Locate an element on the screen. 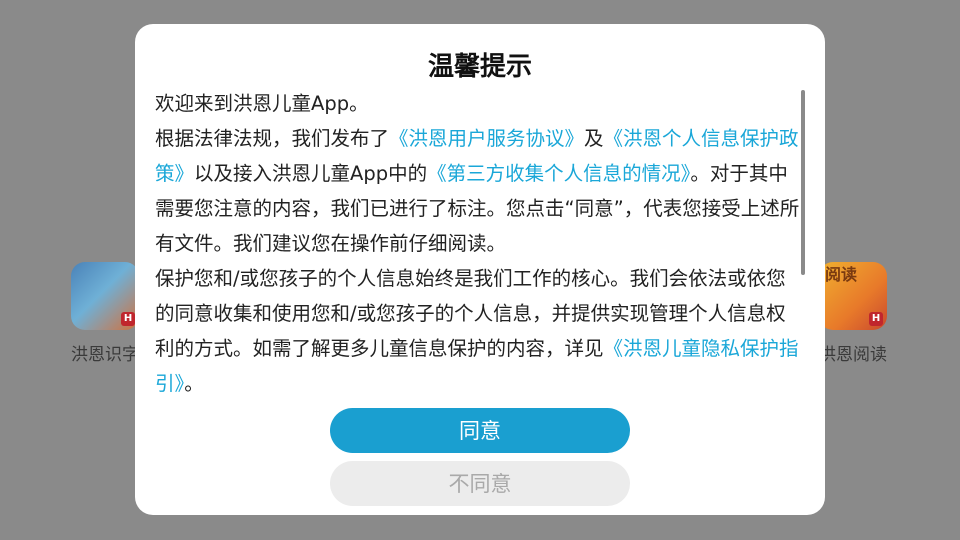 This screenshot has height=540, width=960. paragraph-text: 根据法律法规，我们发布了 is located at coordinates (272, 138).